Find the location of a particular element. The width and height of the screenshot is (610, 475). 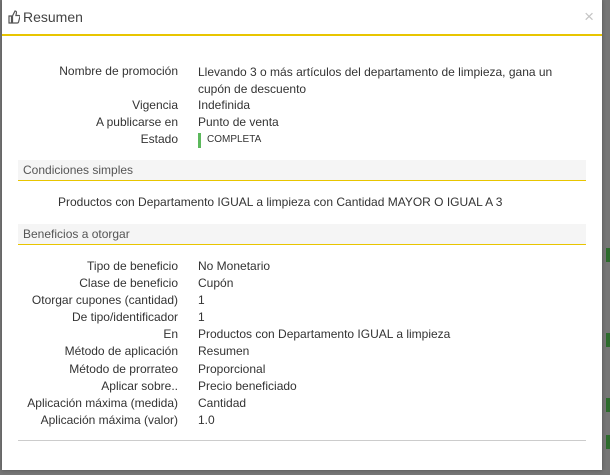

benefit-label: Método de aplicación is located at coordinates (121, 351).